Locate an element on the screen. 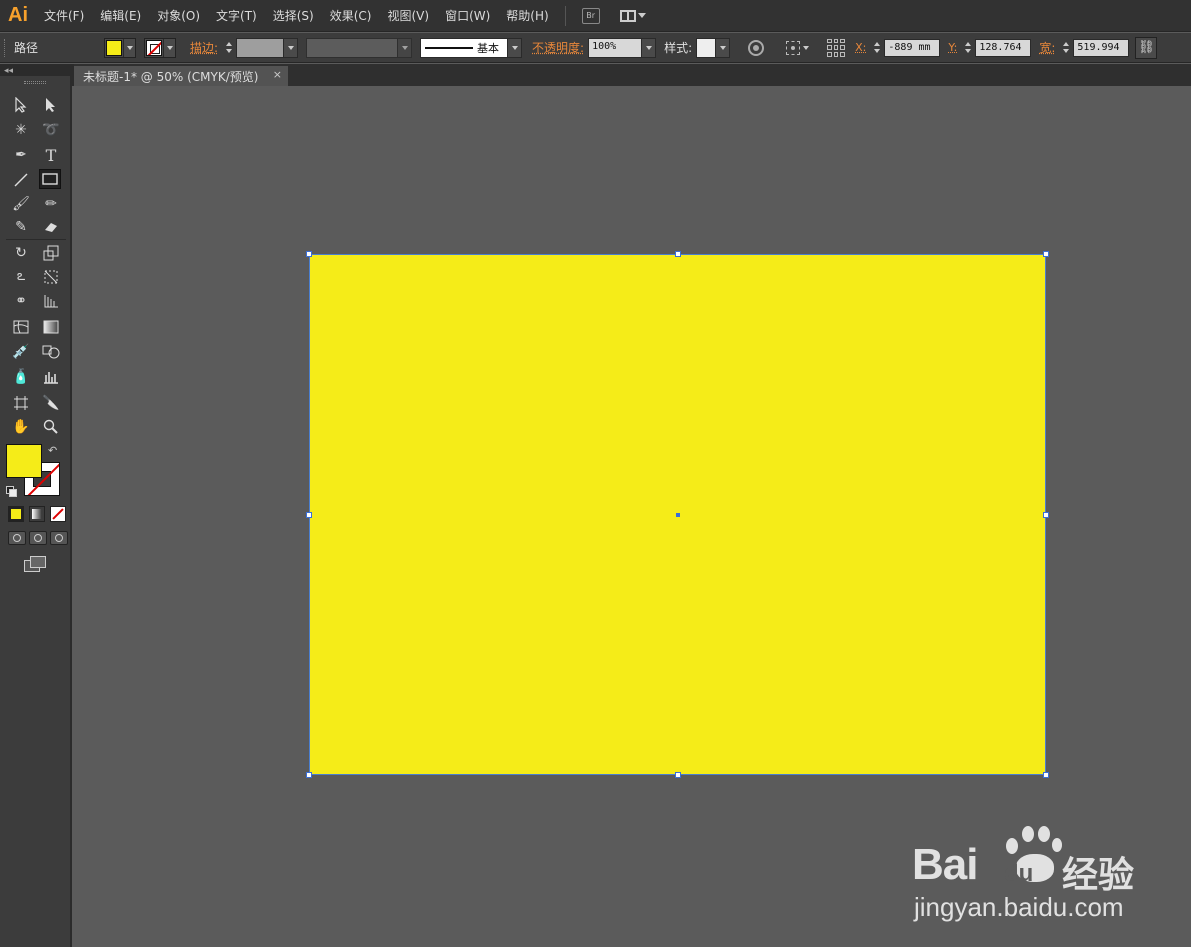 The image size is (1191, 947). gradient-tool is located at coordinates (51, 327).